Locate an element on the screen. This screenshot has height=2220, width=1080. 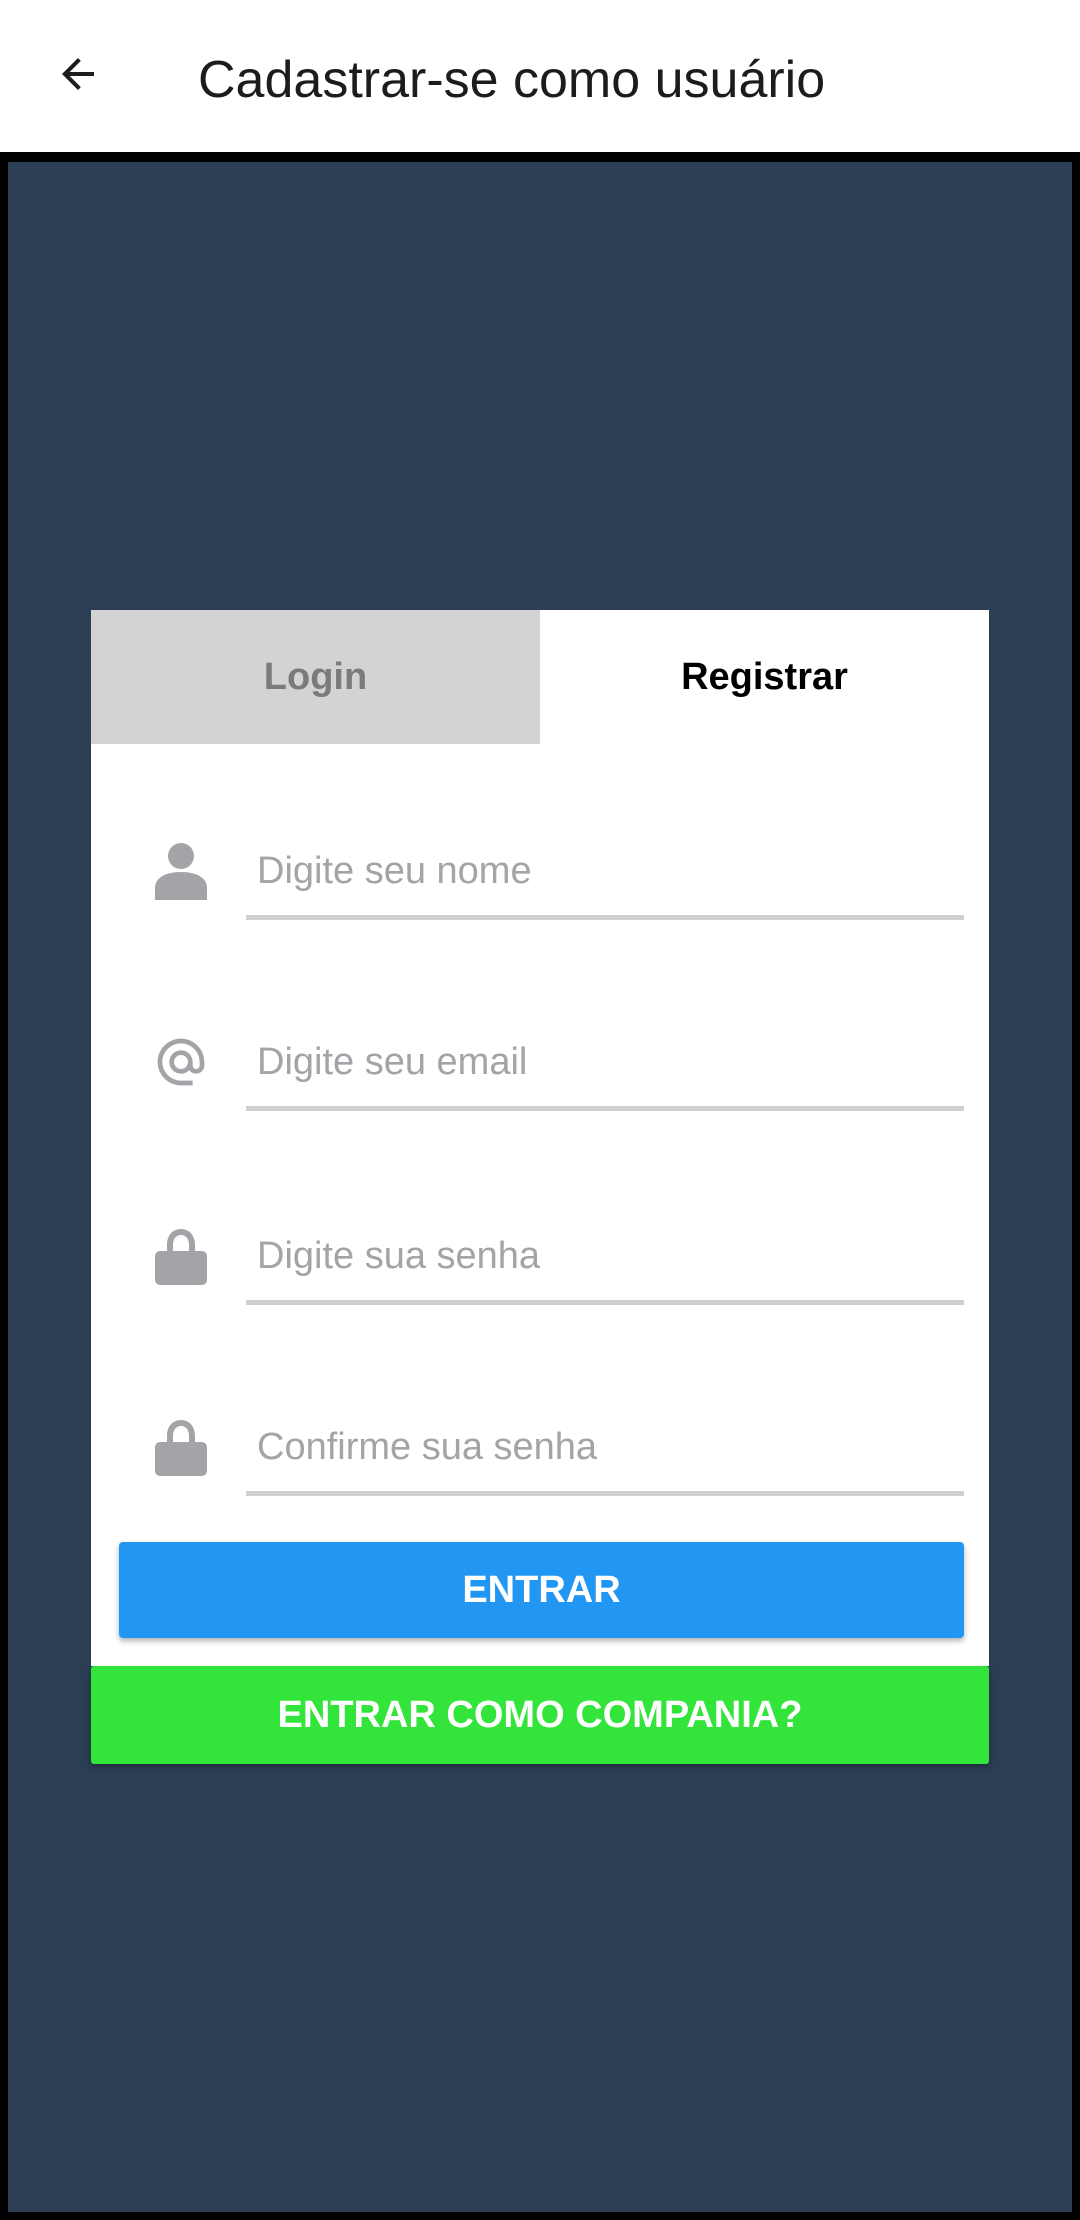
email-underline is located at coordinates (605, 1108).